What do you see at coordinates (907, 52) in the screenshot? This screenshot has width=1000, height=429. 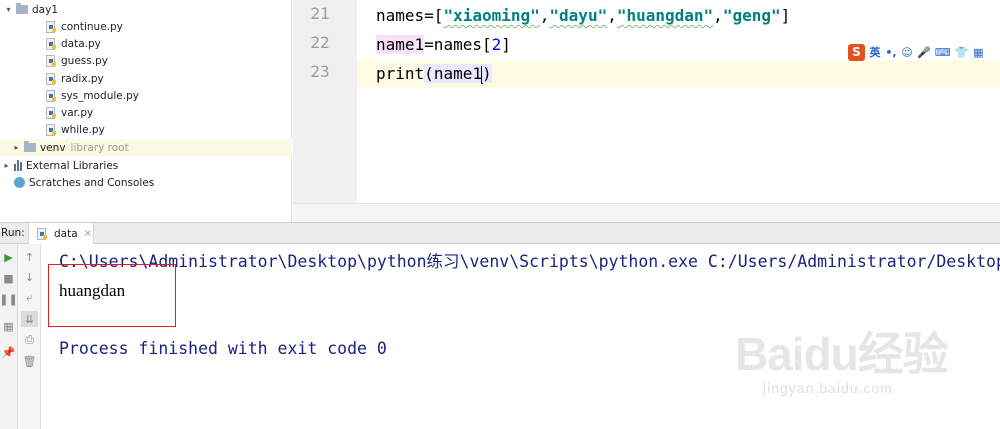 I see `ime-emoji-icon: ☺` at bounding box center [907, 52].